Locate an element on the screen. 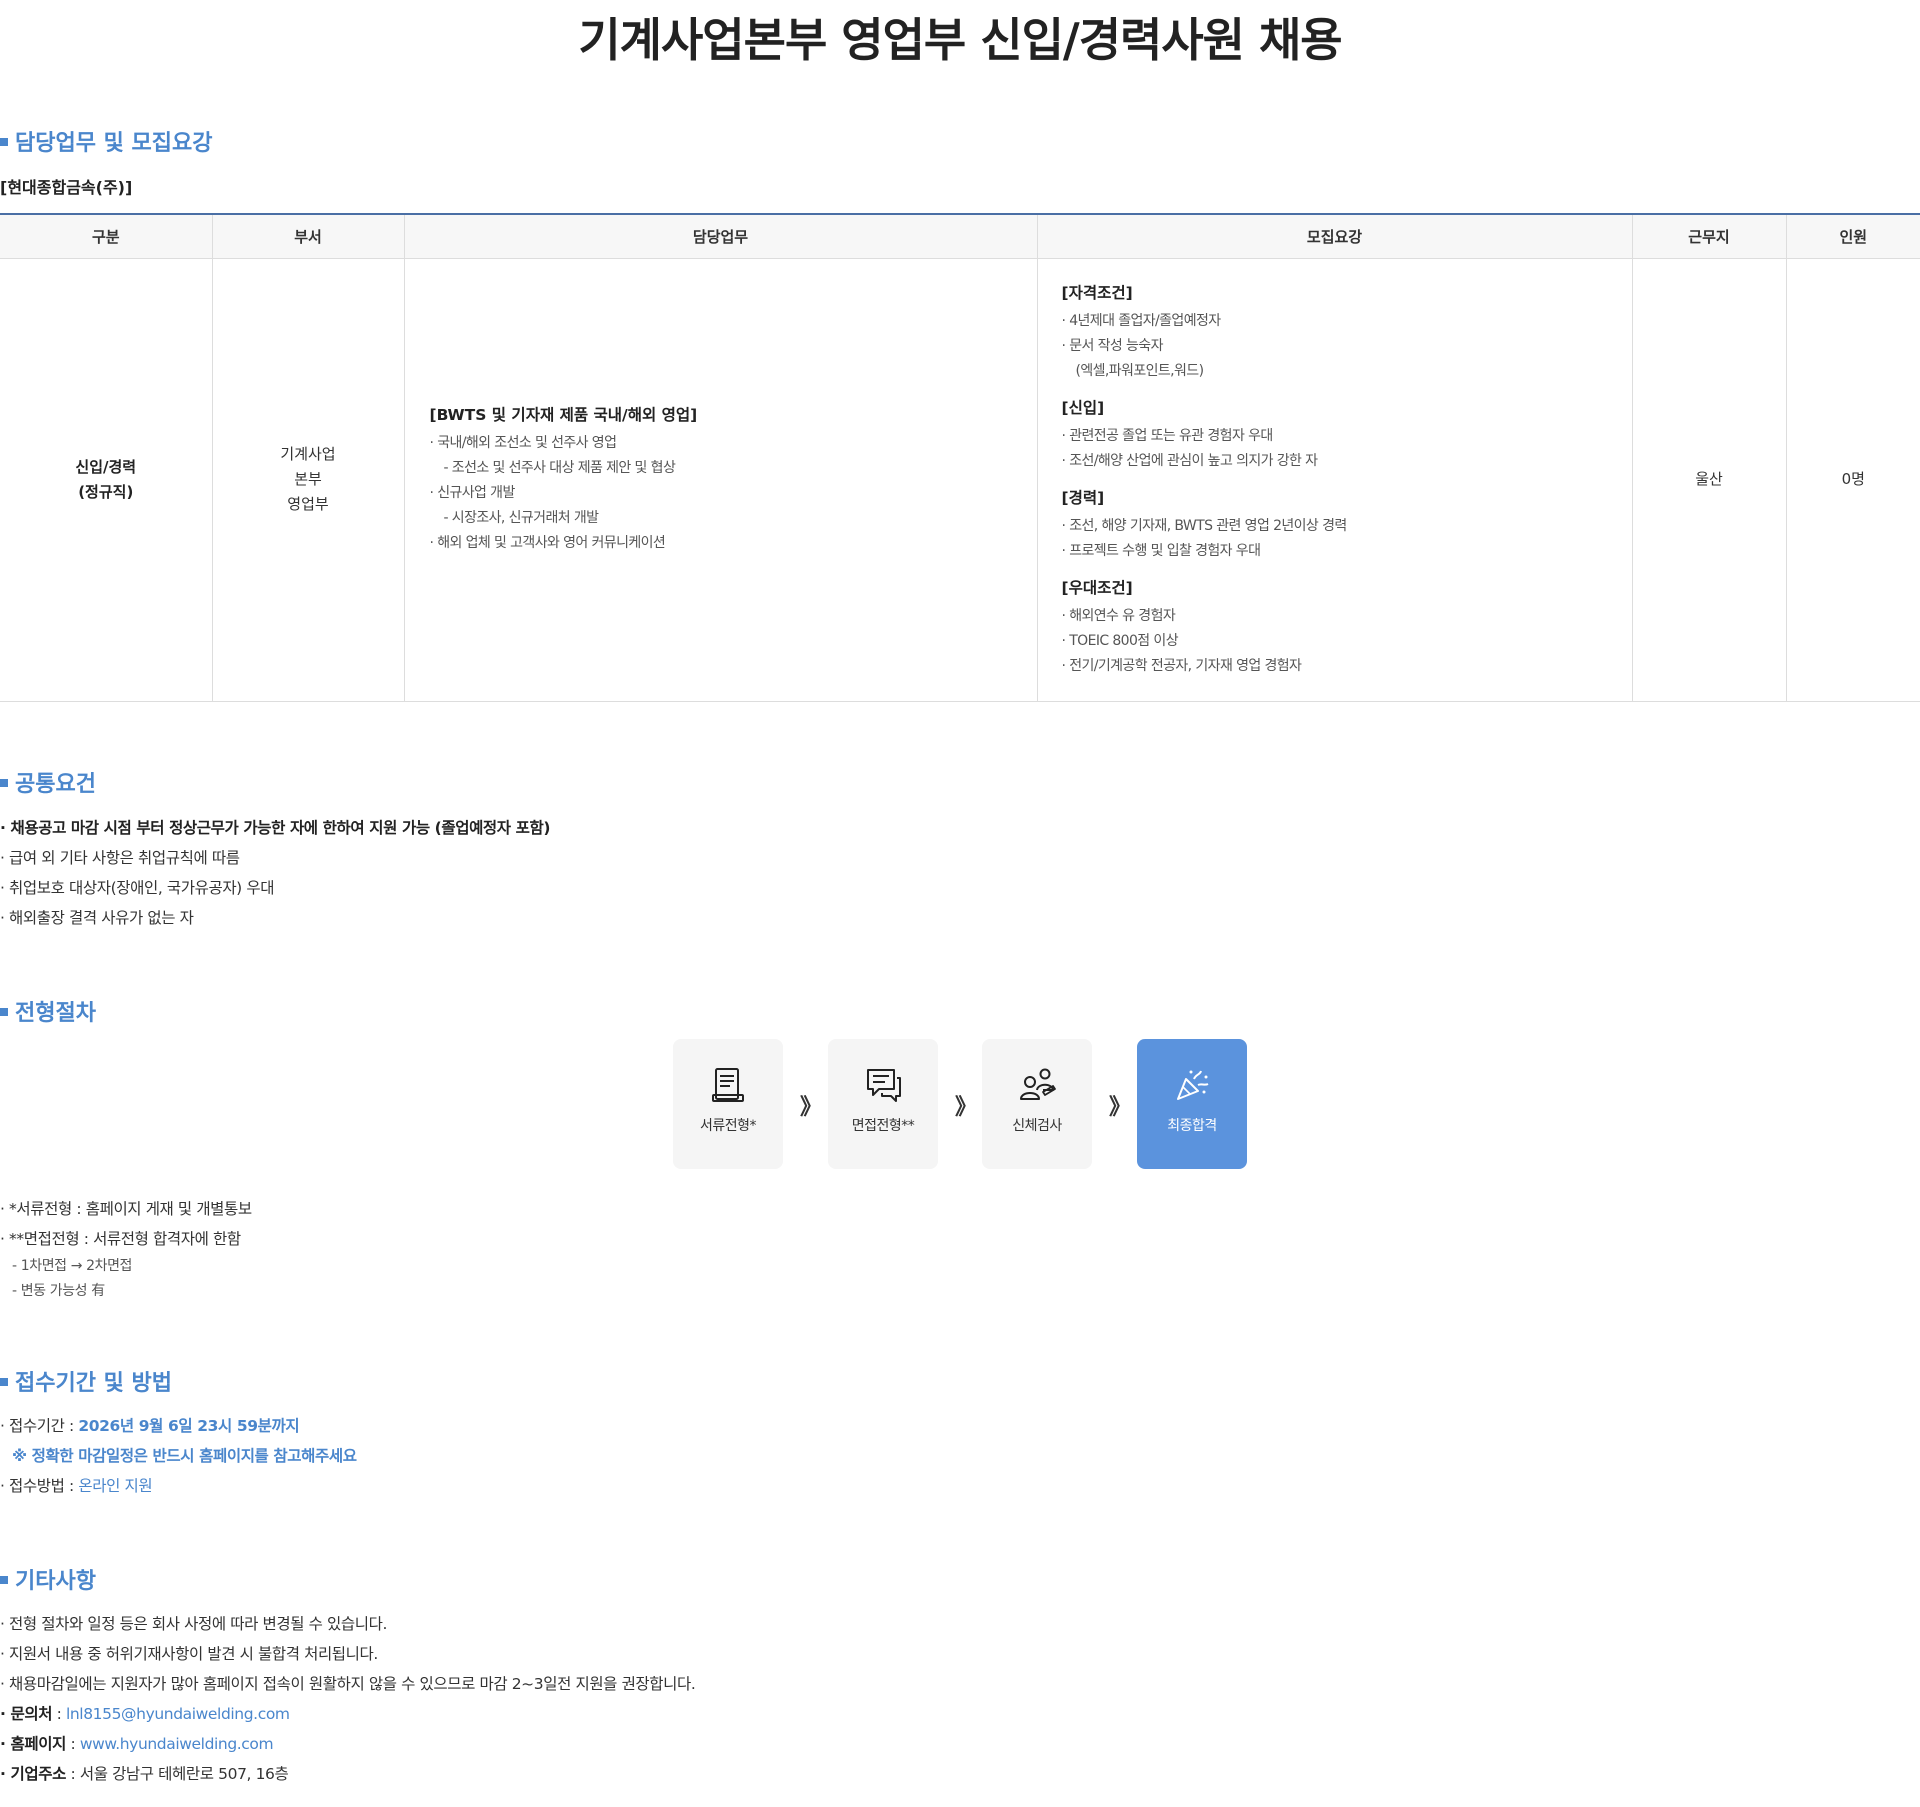 The width and height of the screenshot is (1920, 1807). department-line: 본부 is located at coordinates (308, 479).